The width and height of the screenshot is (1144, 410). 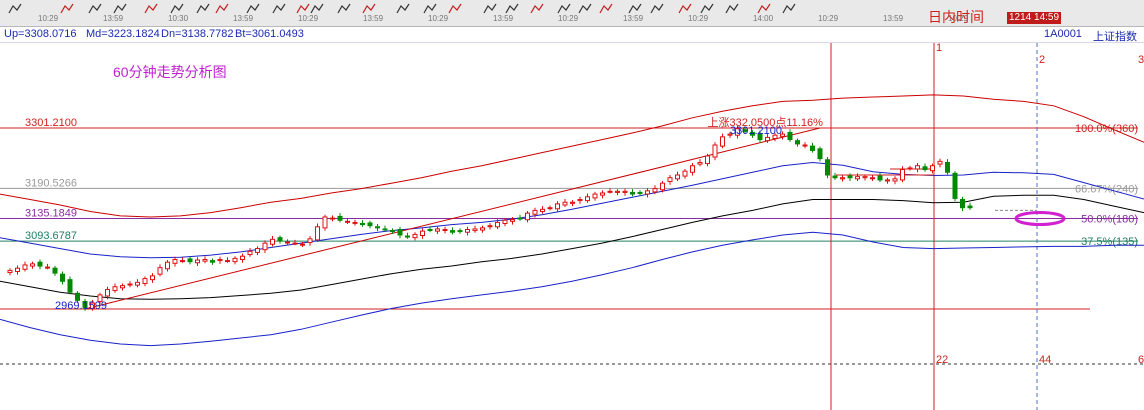 I want to click on time-marker-2: 22, so click(x=942, y=360).